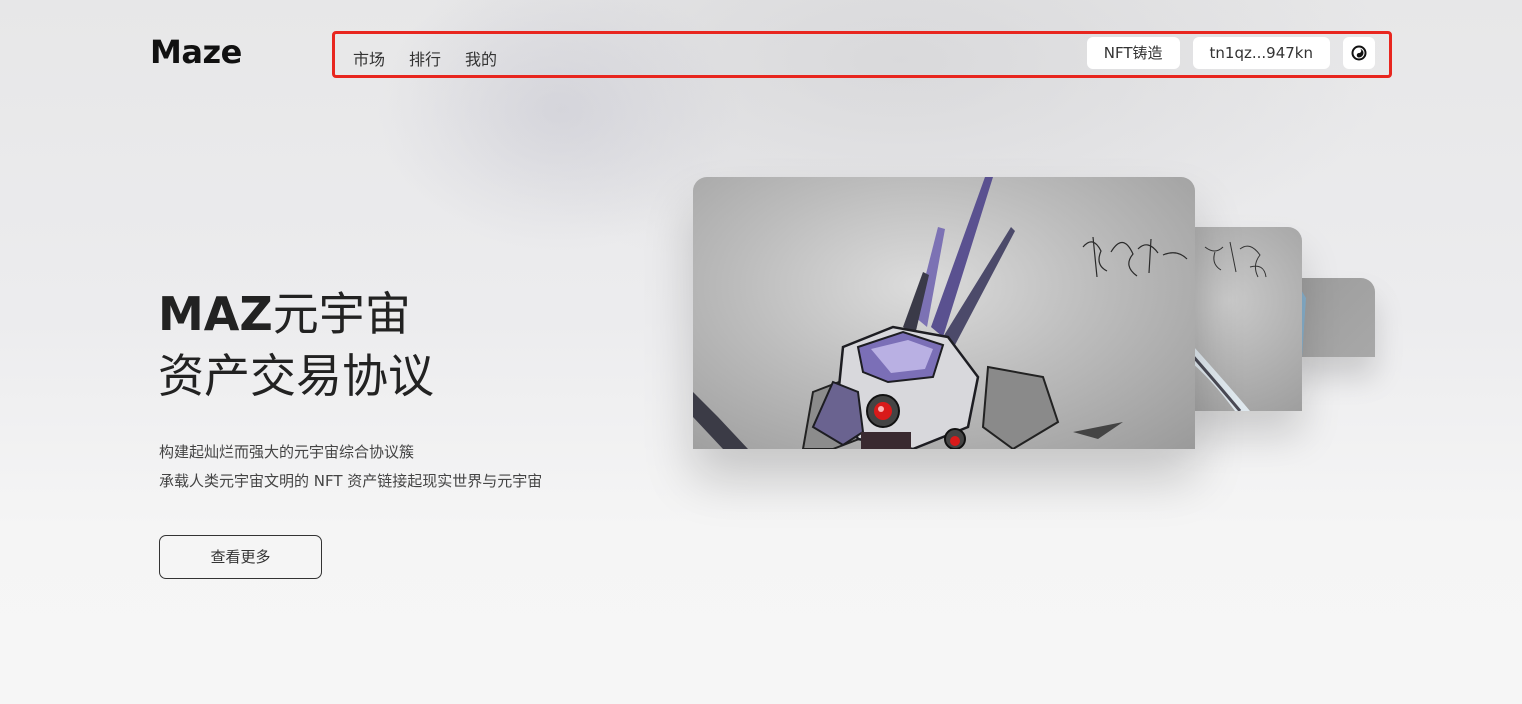 The image size is (1522, 704). What do you see at coordinates (196, 52) in the screenshot?
I see `logo: Maze` at bounding box center [196, 52].